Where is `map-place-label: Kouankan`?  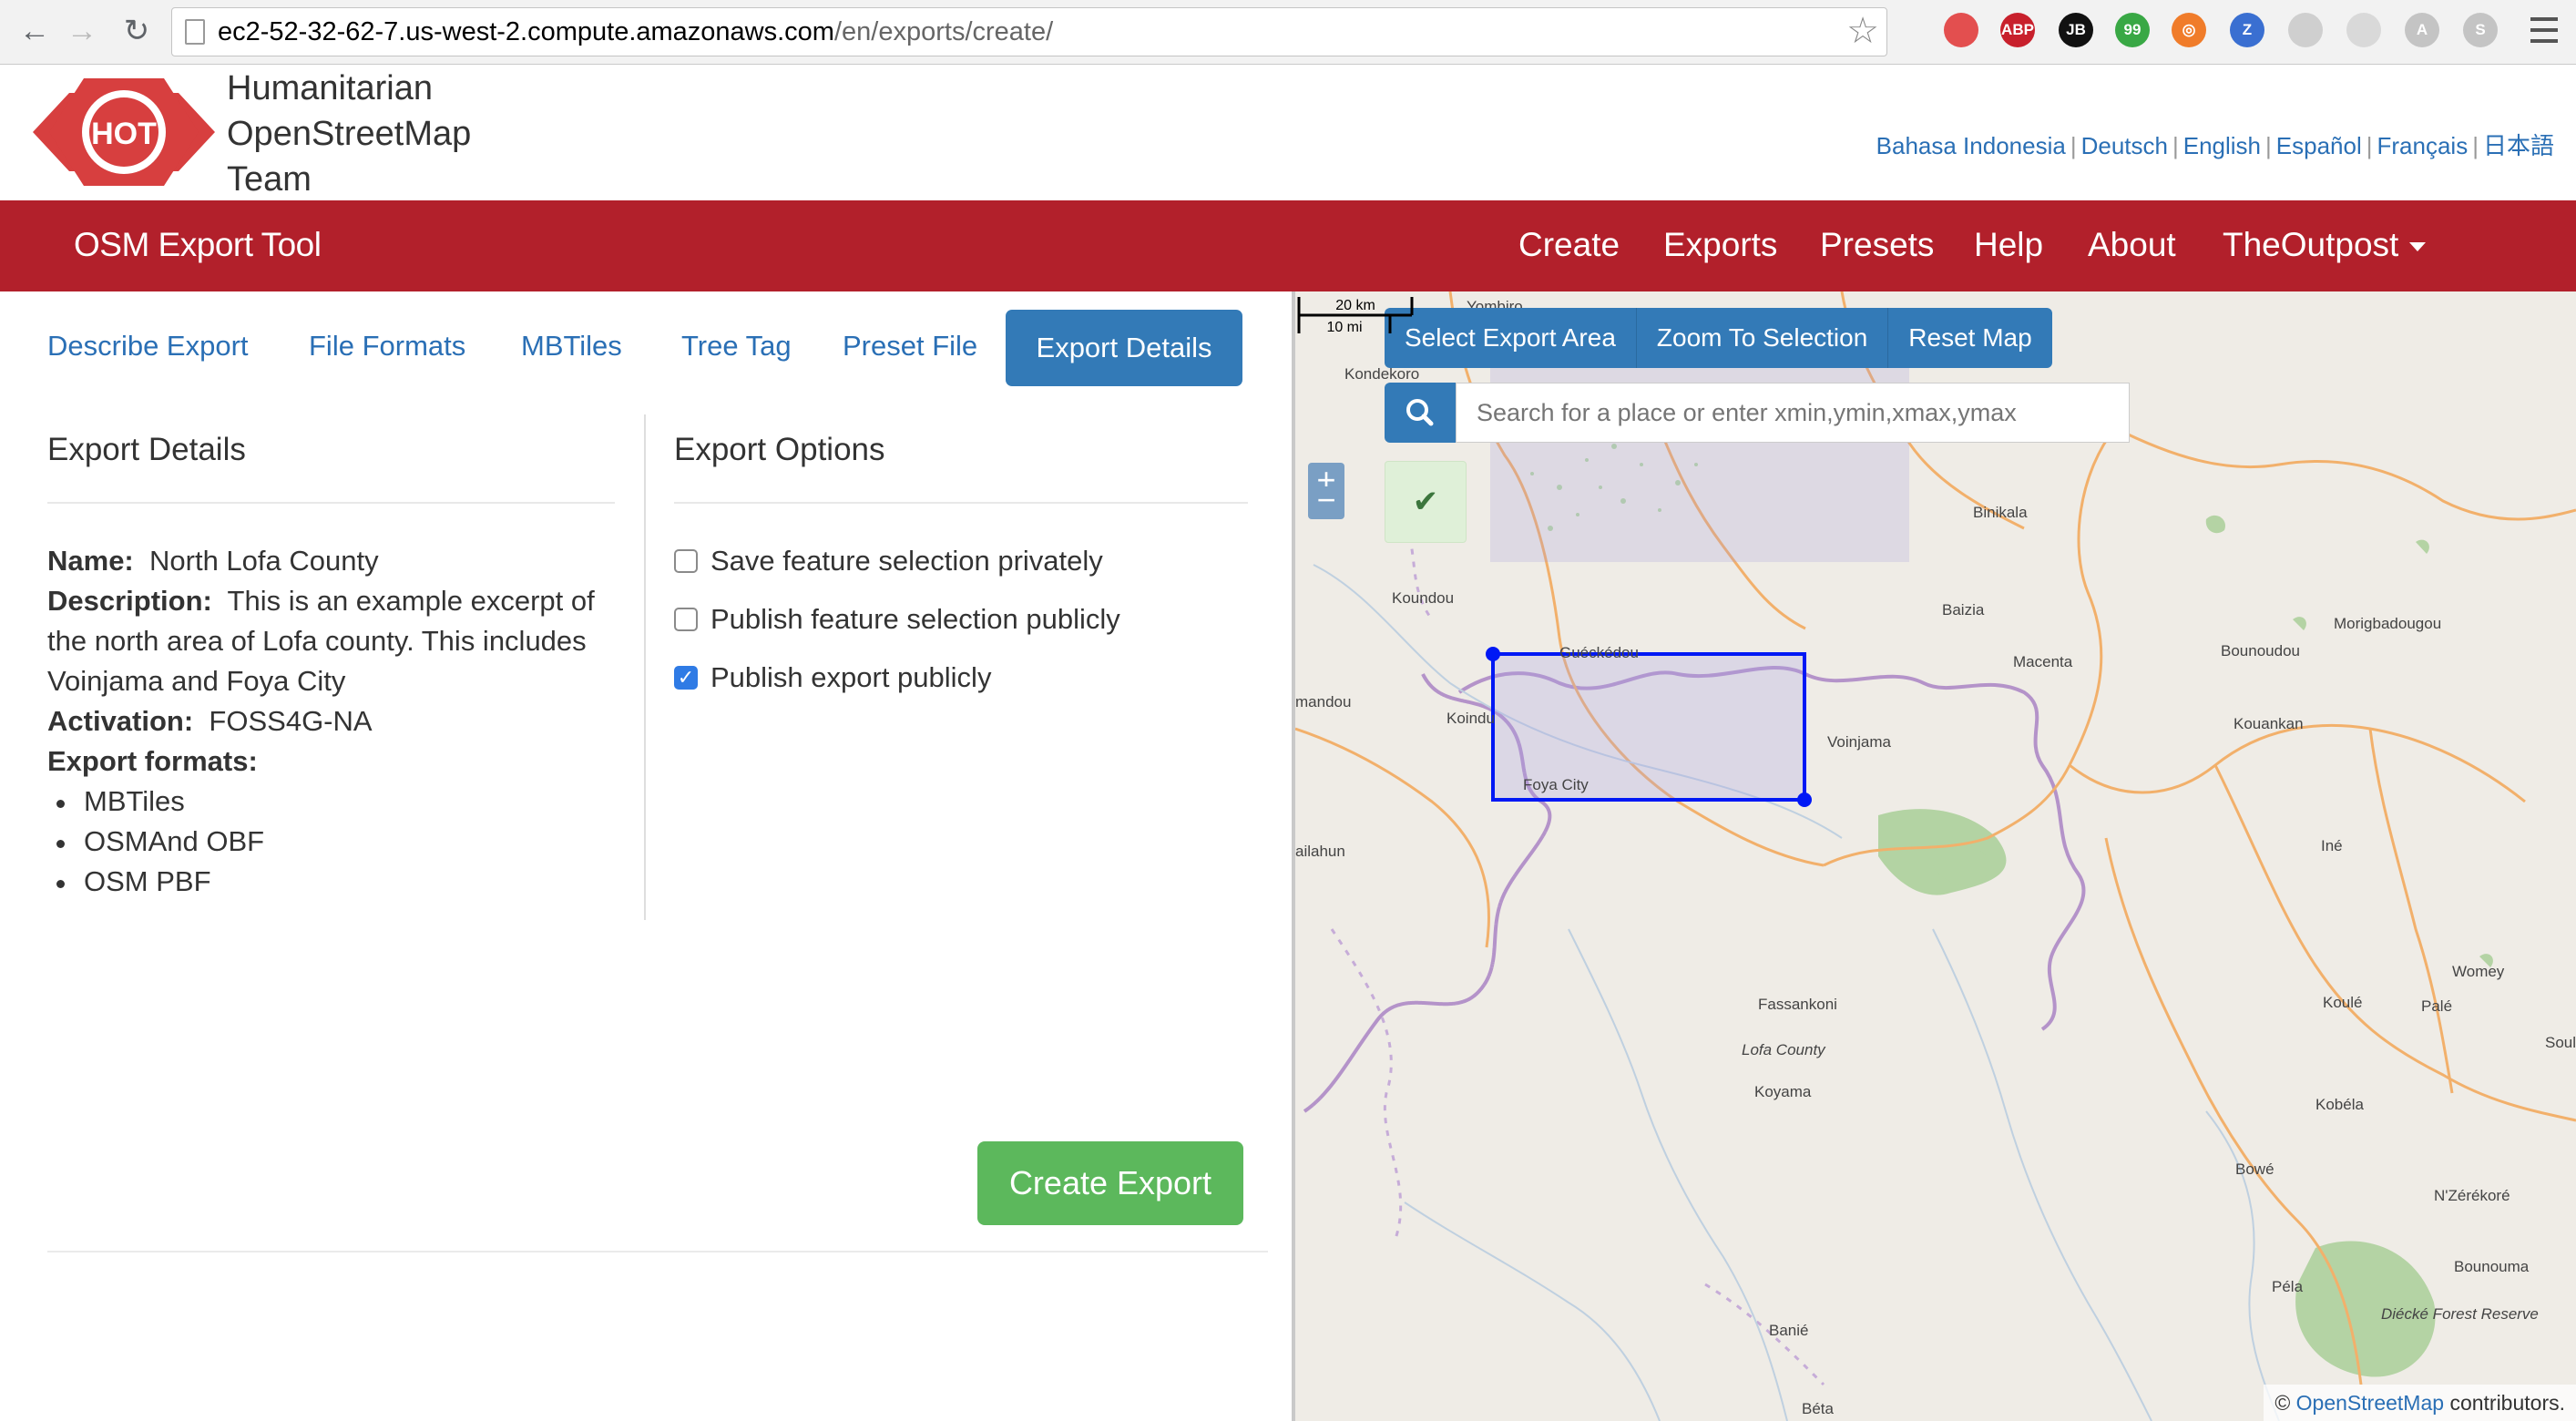 map-place-label: Kouankan is located at coordinates (2269, 723).